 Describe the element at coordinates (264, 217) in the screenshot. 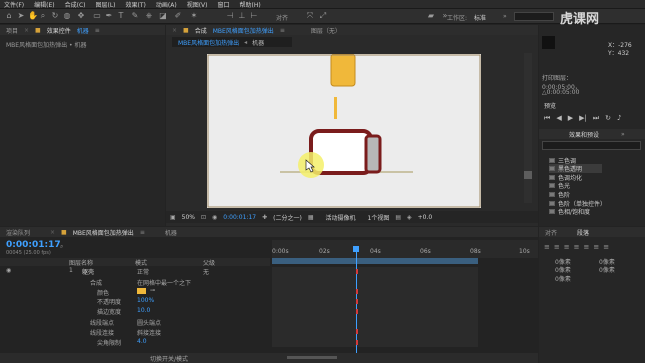

I see `snapshot-icon: ✚` at that location.